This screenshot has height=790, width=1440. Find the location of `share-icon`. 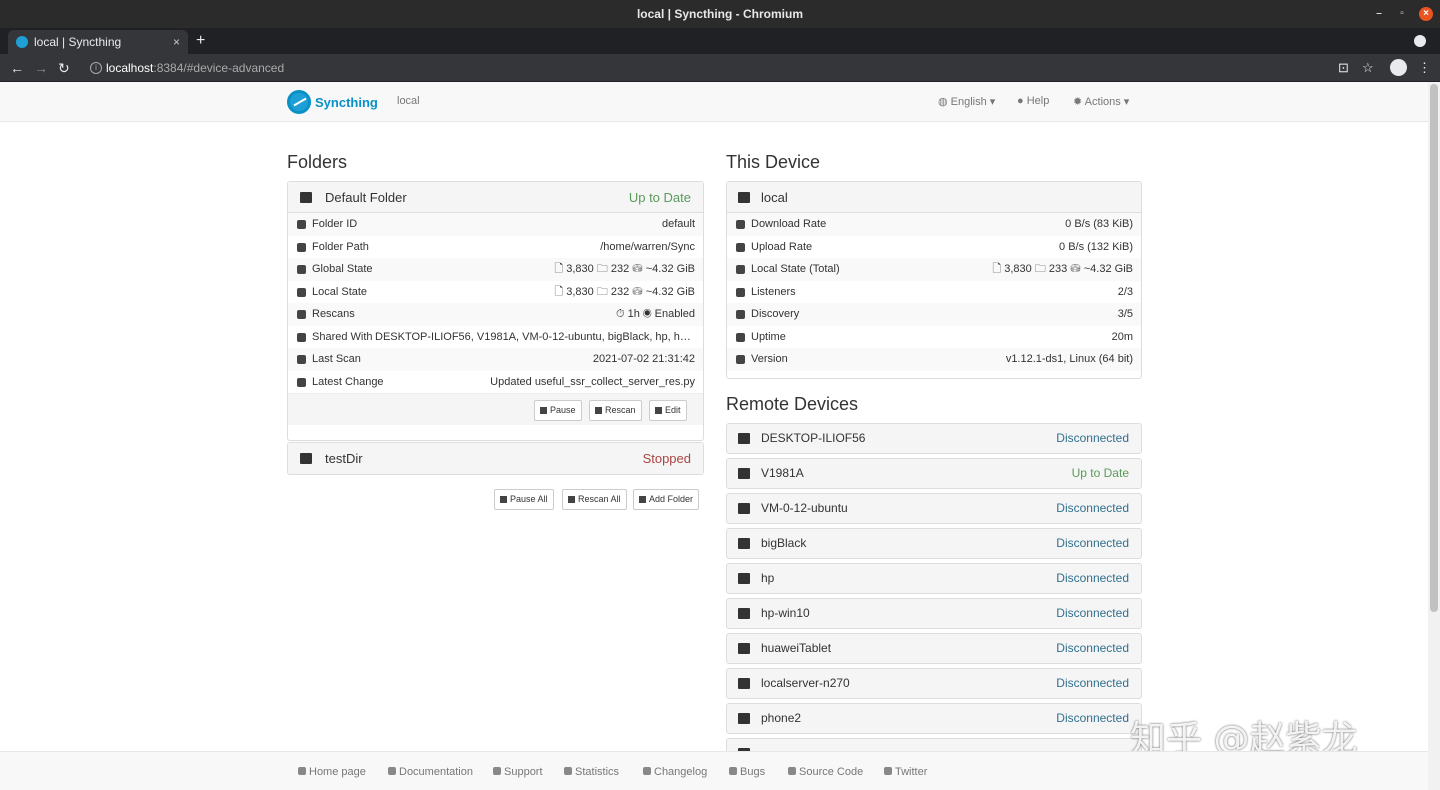

share-icon is located at coordinates (301, 337).